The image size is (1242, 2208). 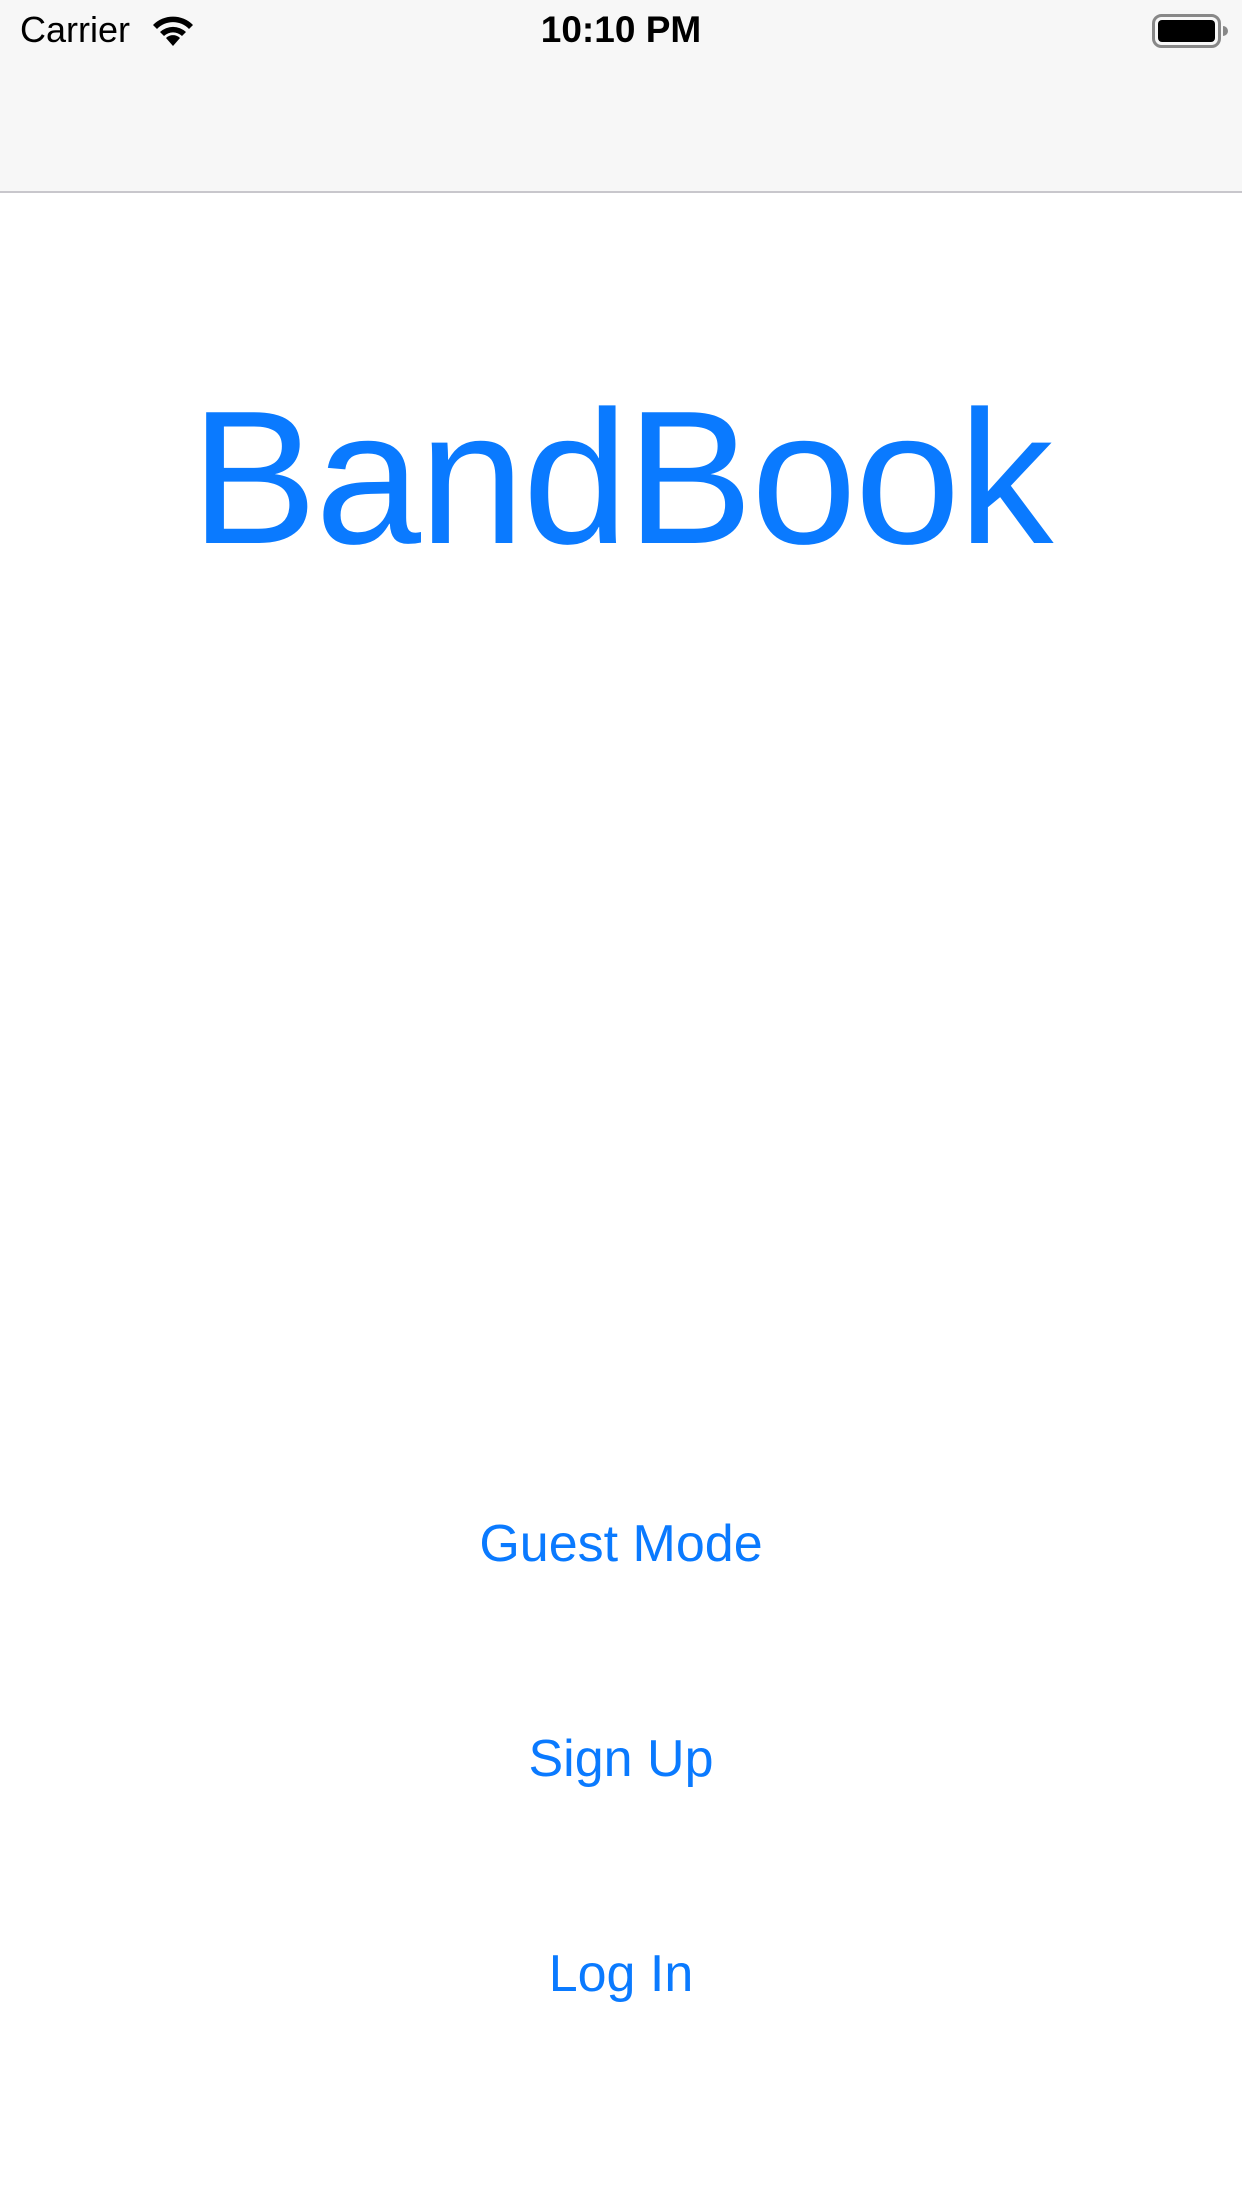 I want to click on navigation-bar, so click(x=621, y=126).